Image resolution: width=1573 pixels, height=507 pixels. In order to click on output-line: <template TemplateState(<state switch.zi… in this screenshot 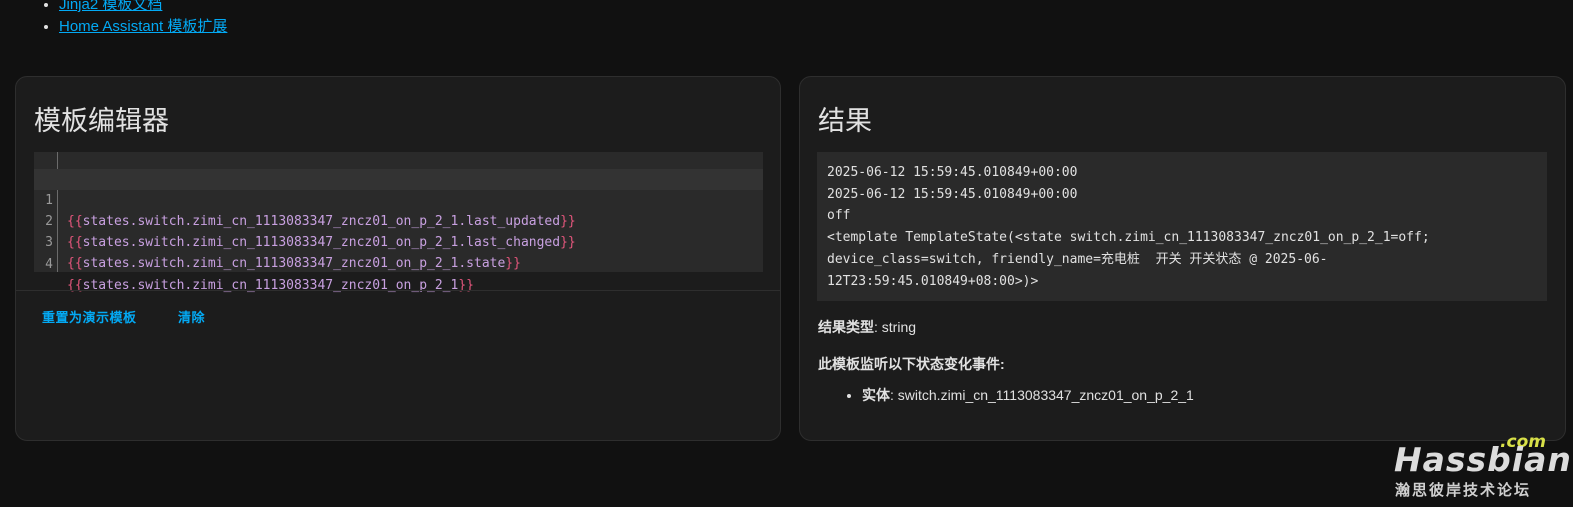, I will do `click(1128, 238)`.